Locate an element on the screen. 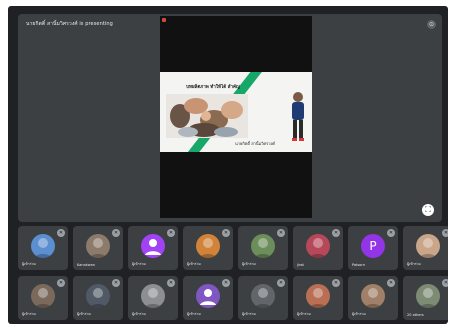 This screenshot has height=329, width=454. participant-tile: P ✕ Patsorn is located at coordinates (373, 248).